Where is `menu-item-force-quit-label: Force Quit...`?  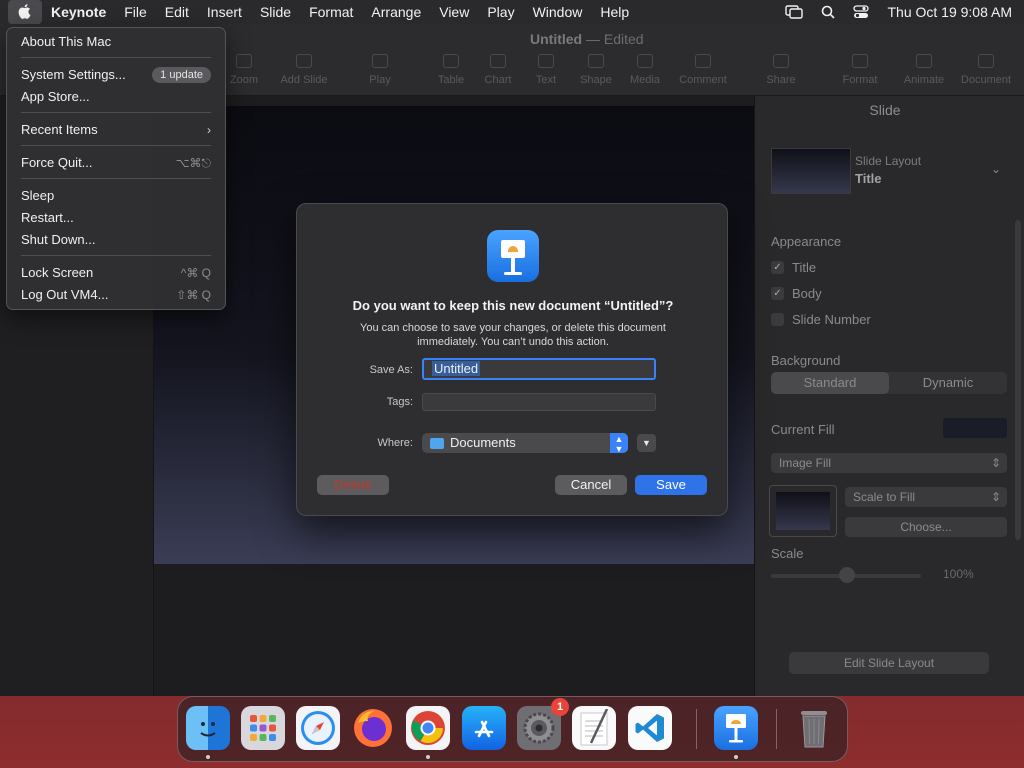
menu-item-force-quit-label: Force Quit... is located at coordinates (57, 162).